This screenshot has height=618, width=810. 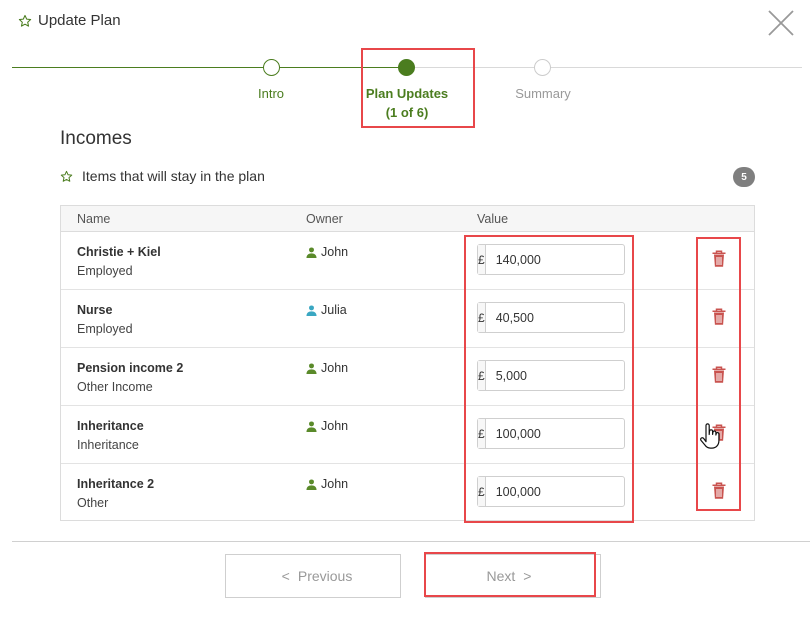 What do you see at coordinates (325, 576) in the screenshot?
I see `previous-button-label: Previous` at bounding box center [325, 576].